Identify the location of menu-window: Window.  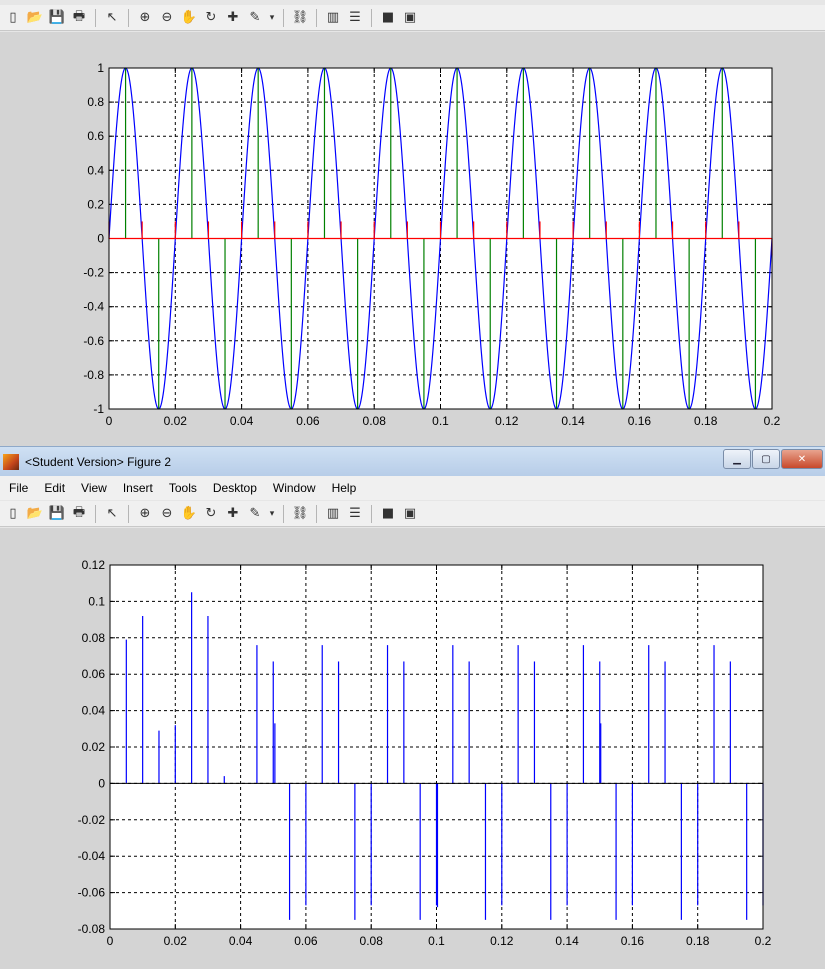
(294, 488).